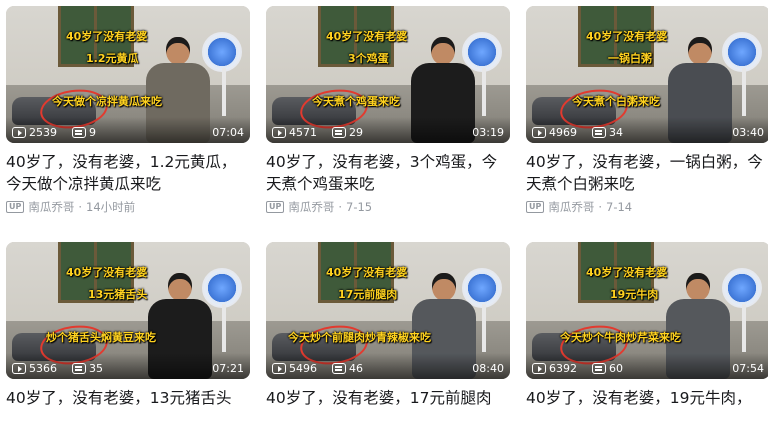 The width and height of the screenshot is (768, 431). Describe the element at coordinates (359, 337) in the screenshot. I see `overlay-caption-low: 今天炒个前腿肉炒青辣椒来吃` at that location.